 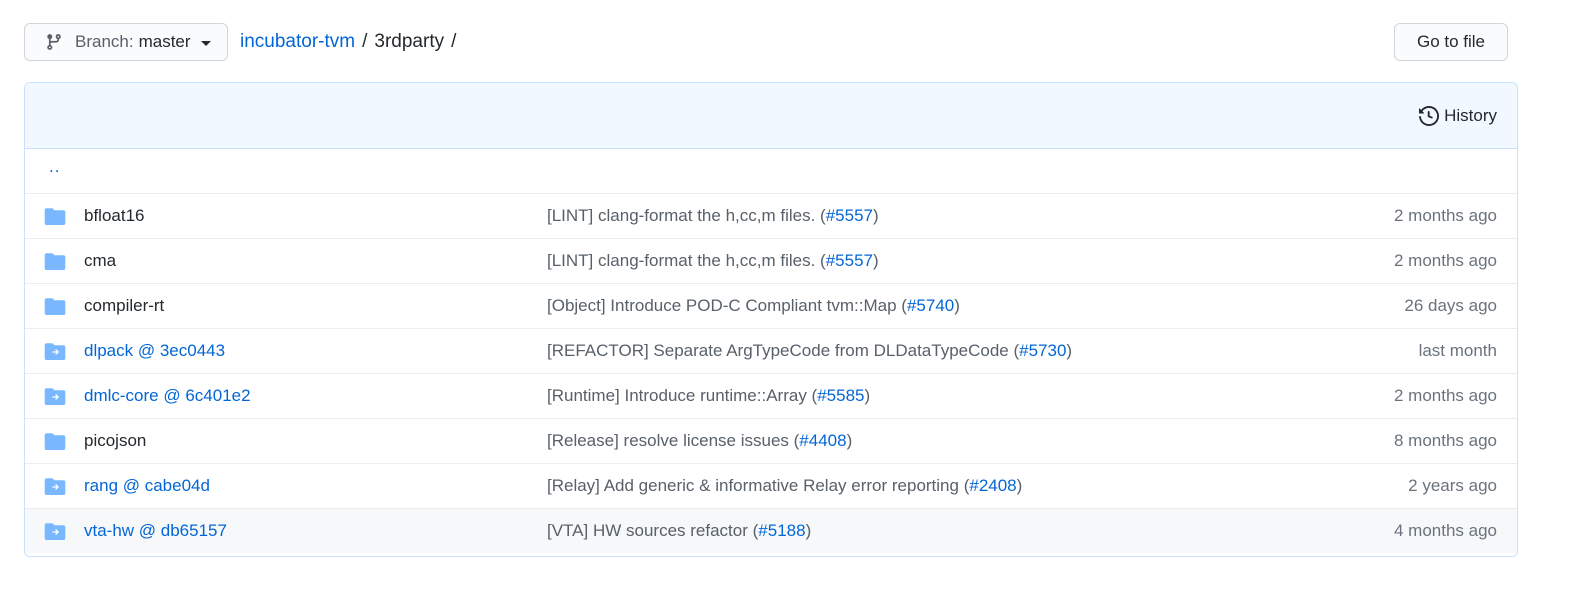 I want to click on pull-request-link: #5730, so click(x=1042, y=350).